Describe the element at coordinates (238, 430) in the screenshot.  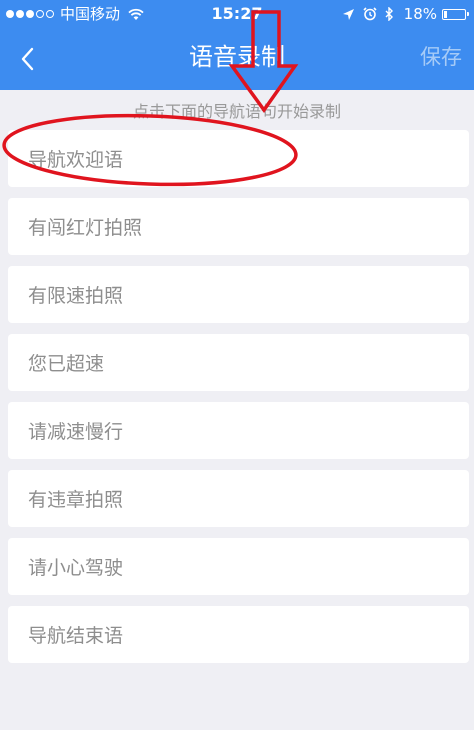
I see `list-item-slow-down: 请减速慢行` at that location.